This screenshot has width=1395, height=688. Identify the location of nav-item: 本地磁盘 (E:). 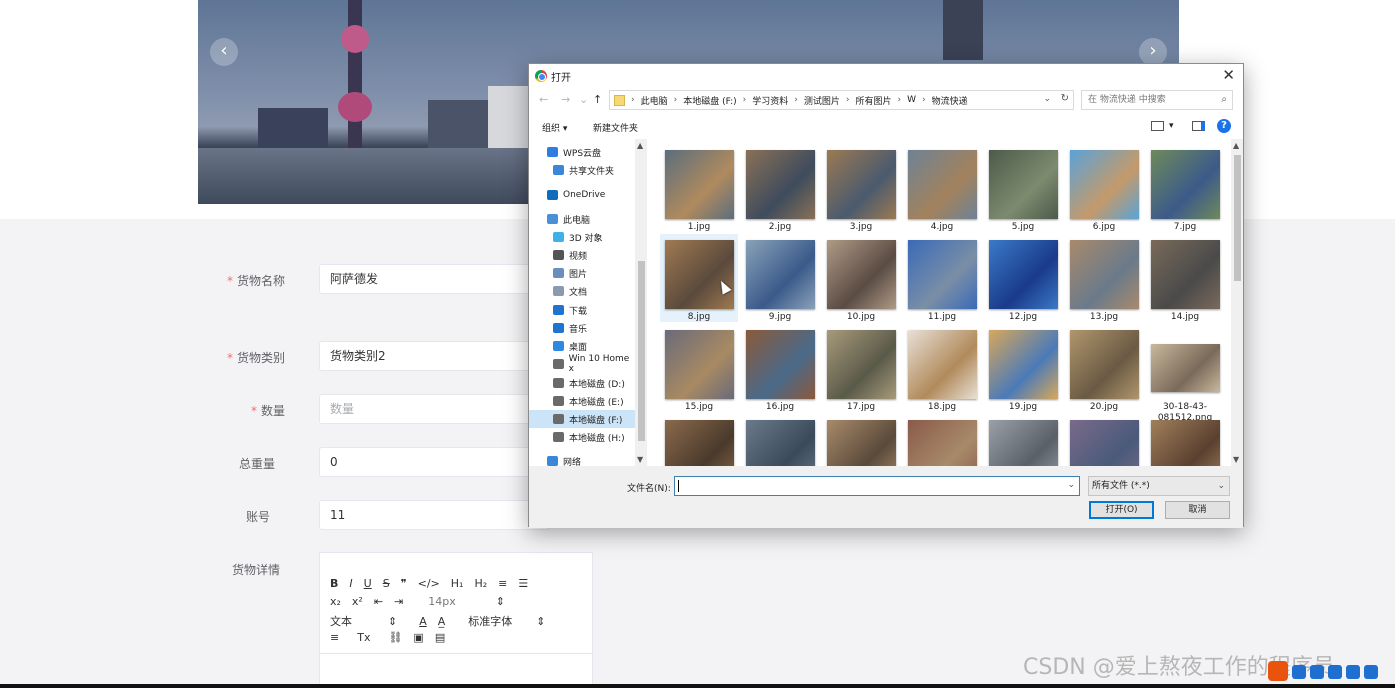
(582, 401).